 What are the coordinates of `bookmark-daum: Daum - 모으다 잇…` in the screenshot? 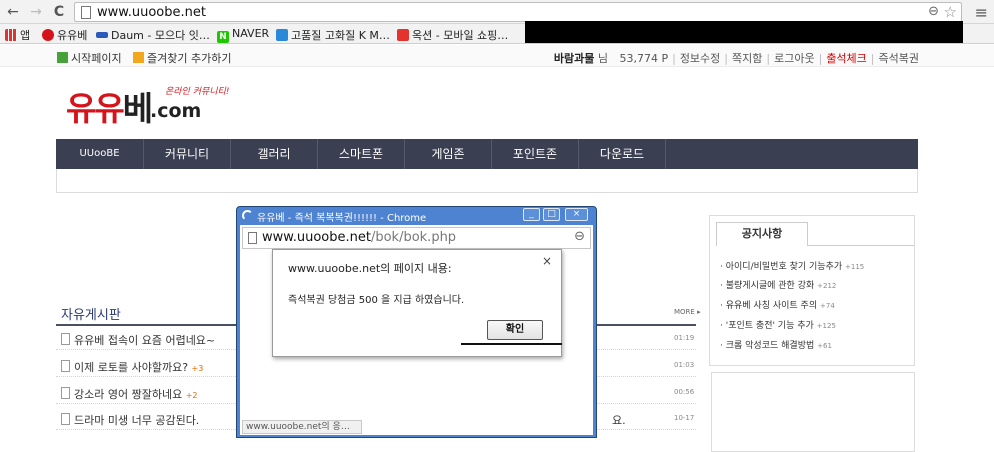 It's located at (153, 34).